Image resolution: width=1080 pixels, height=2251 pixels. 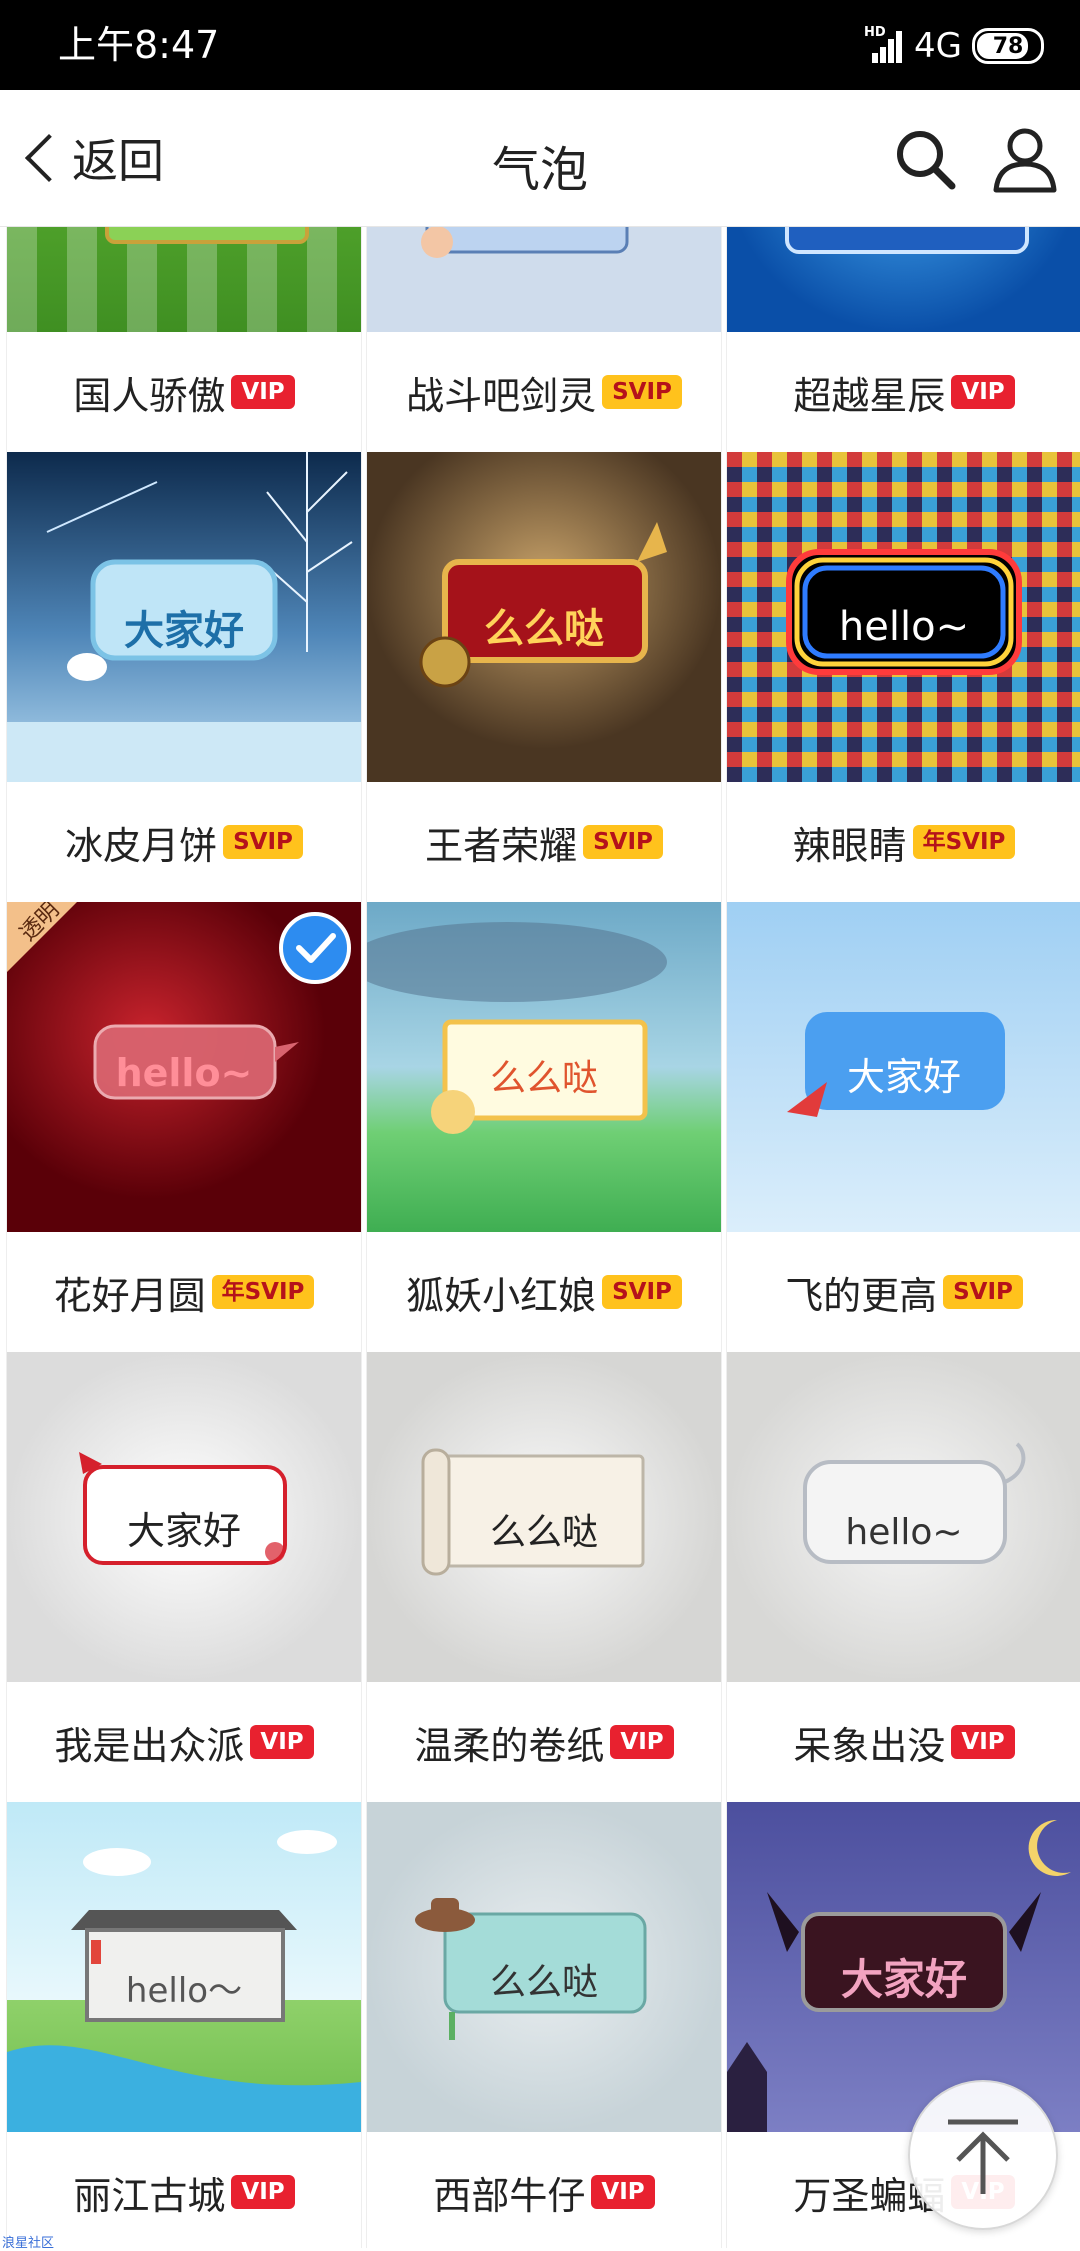 What do you see at coordinates (184, 1967) in the screenshot?
I see `bubble-preview: hello～` at bounding box center [184, 1967].